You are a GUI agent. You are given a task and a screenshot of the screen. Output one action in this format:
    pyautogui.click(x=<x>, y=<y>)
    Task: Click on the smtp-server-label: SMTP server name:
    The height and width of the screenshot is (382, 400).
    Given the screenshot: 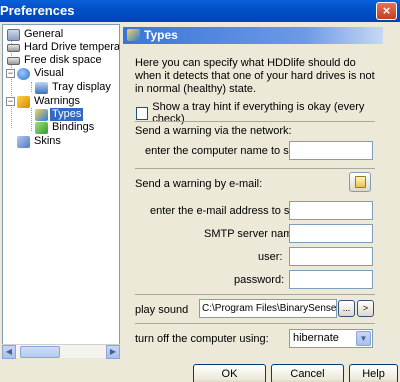 What is the action you would take?
    pyautogui.click(x=253, y=234)
    